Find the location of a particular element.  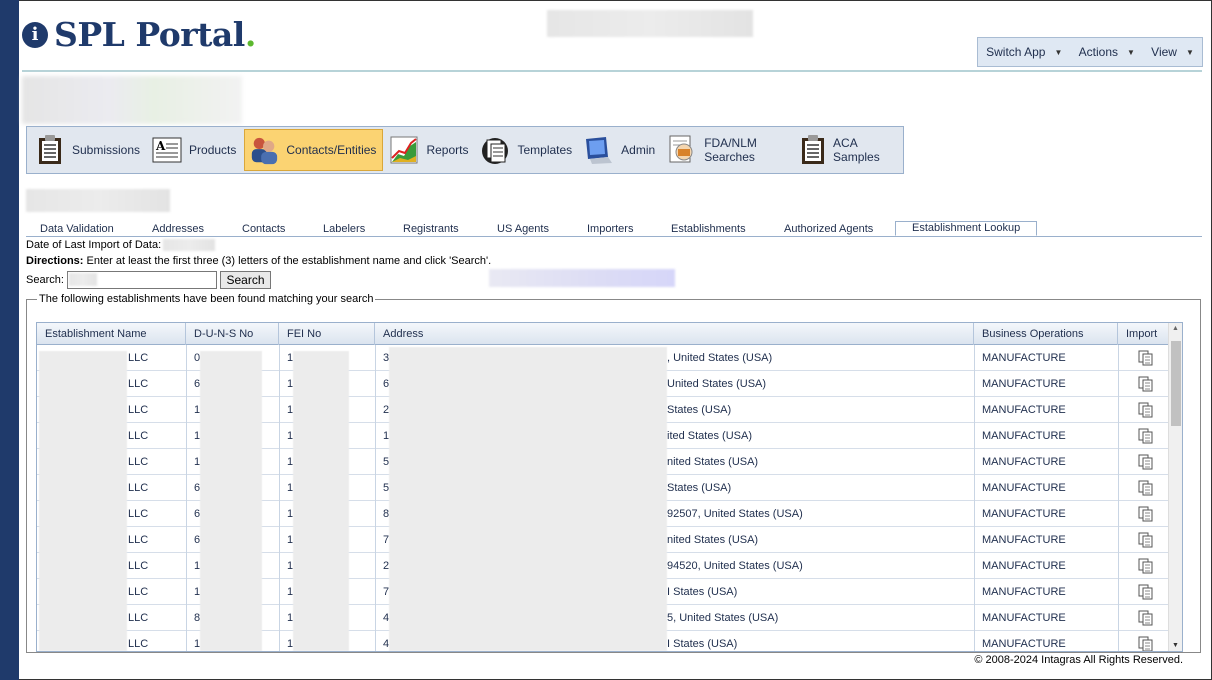

cell-addr-end: 94520, United States (USA) is located at coordinates (735, 566).